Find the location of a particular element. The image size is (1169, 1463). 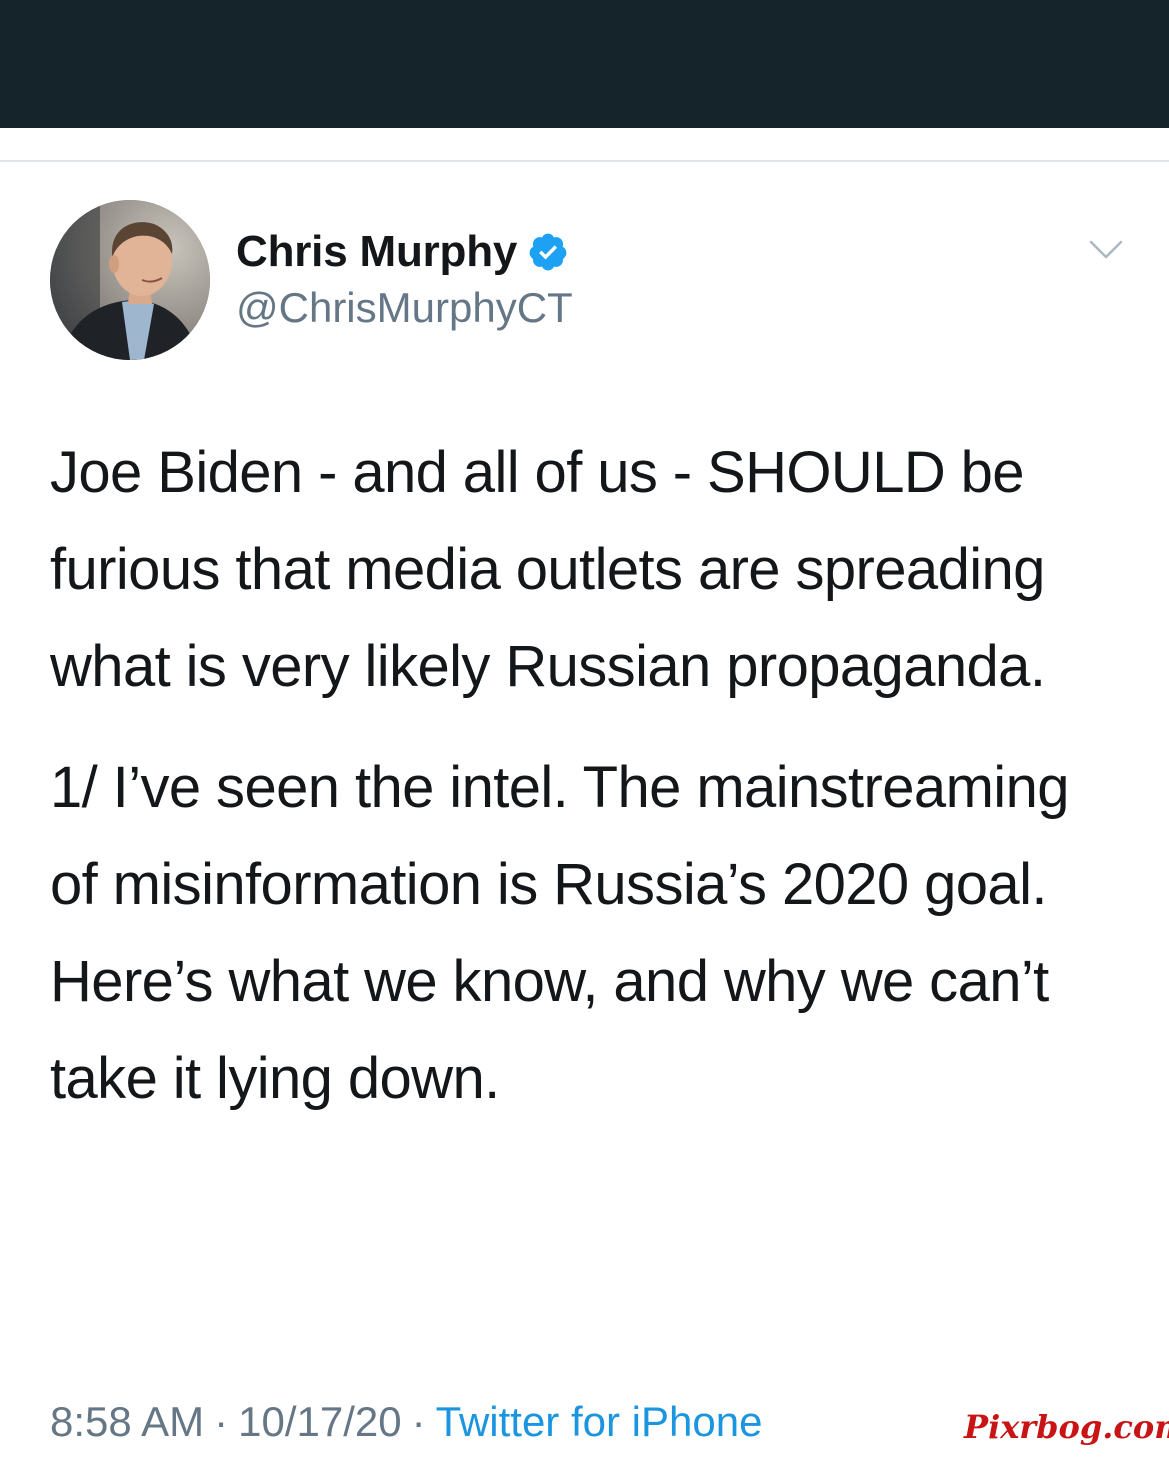

chevron-down-icon is located at coordinates (1106, 250).